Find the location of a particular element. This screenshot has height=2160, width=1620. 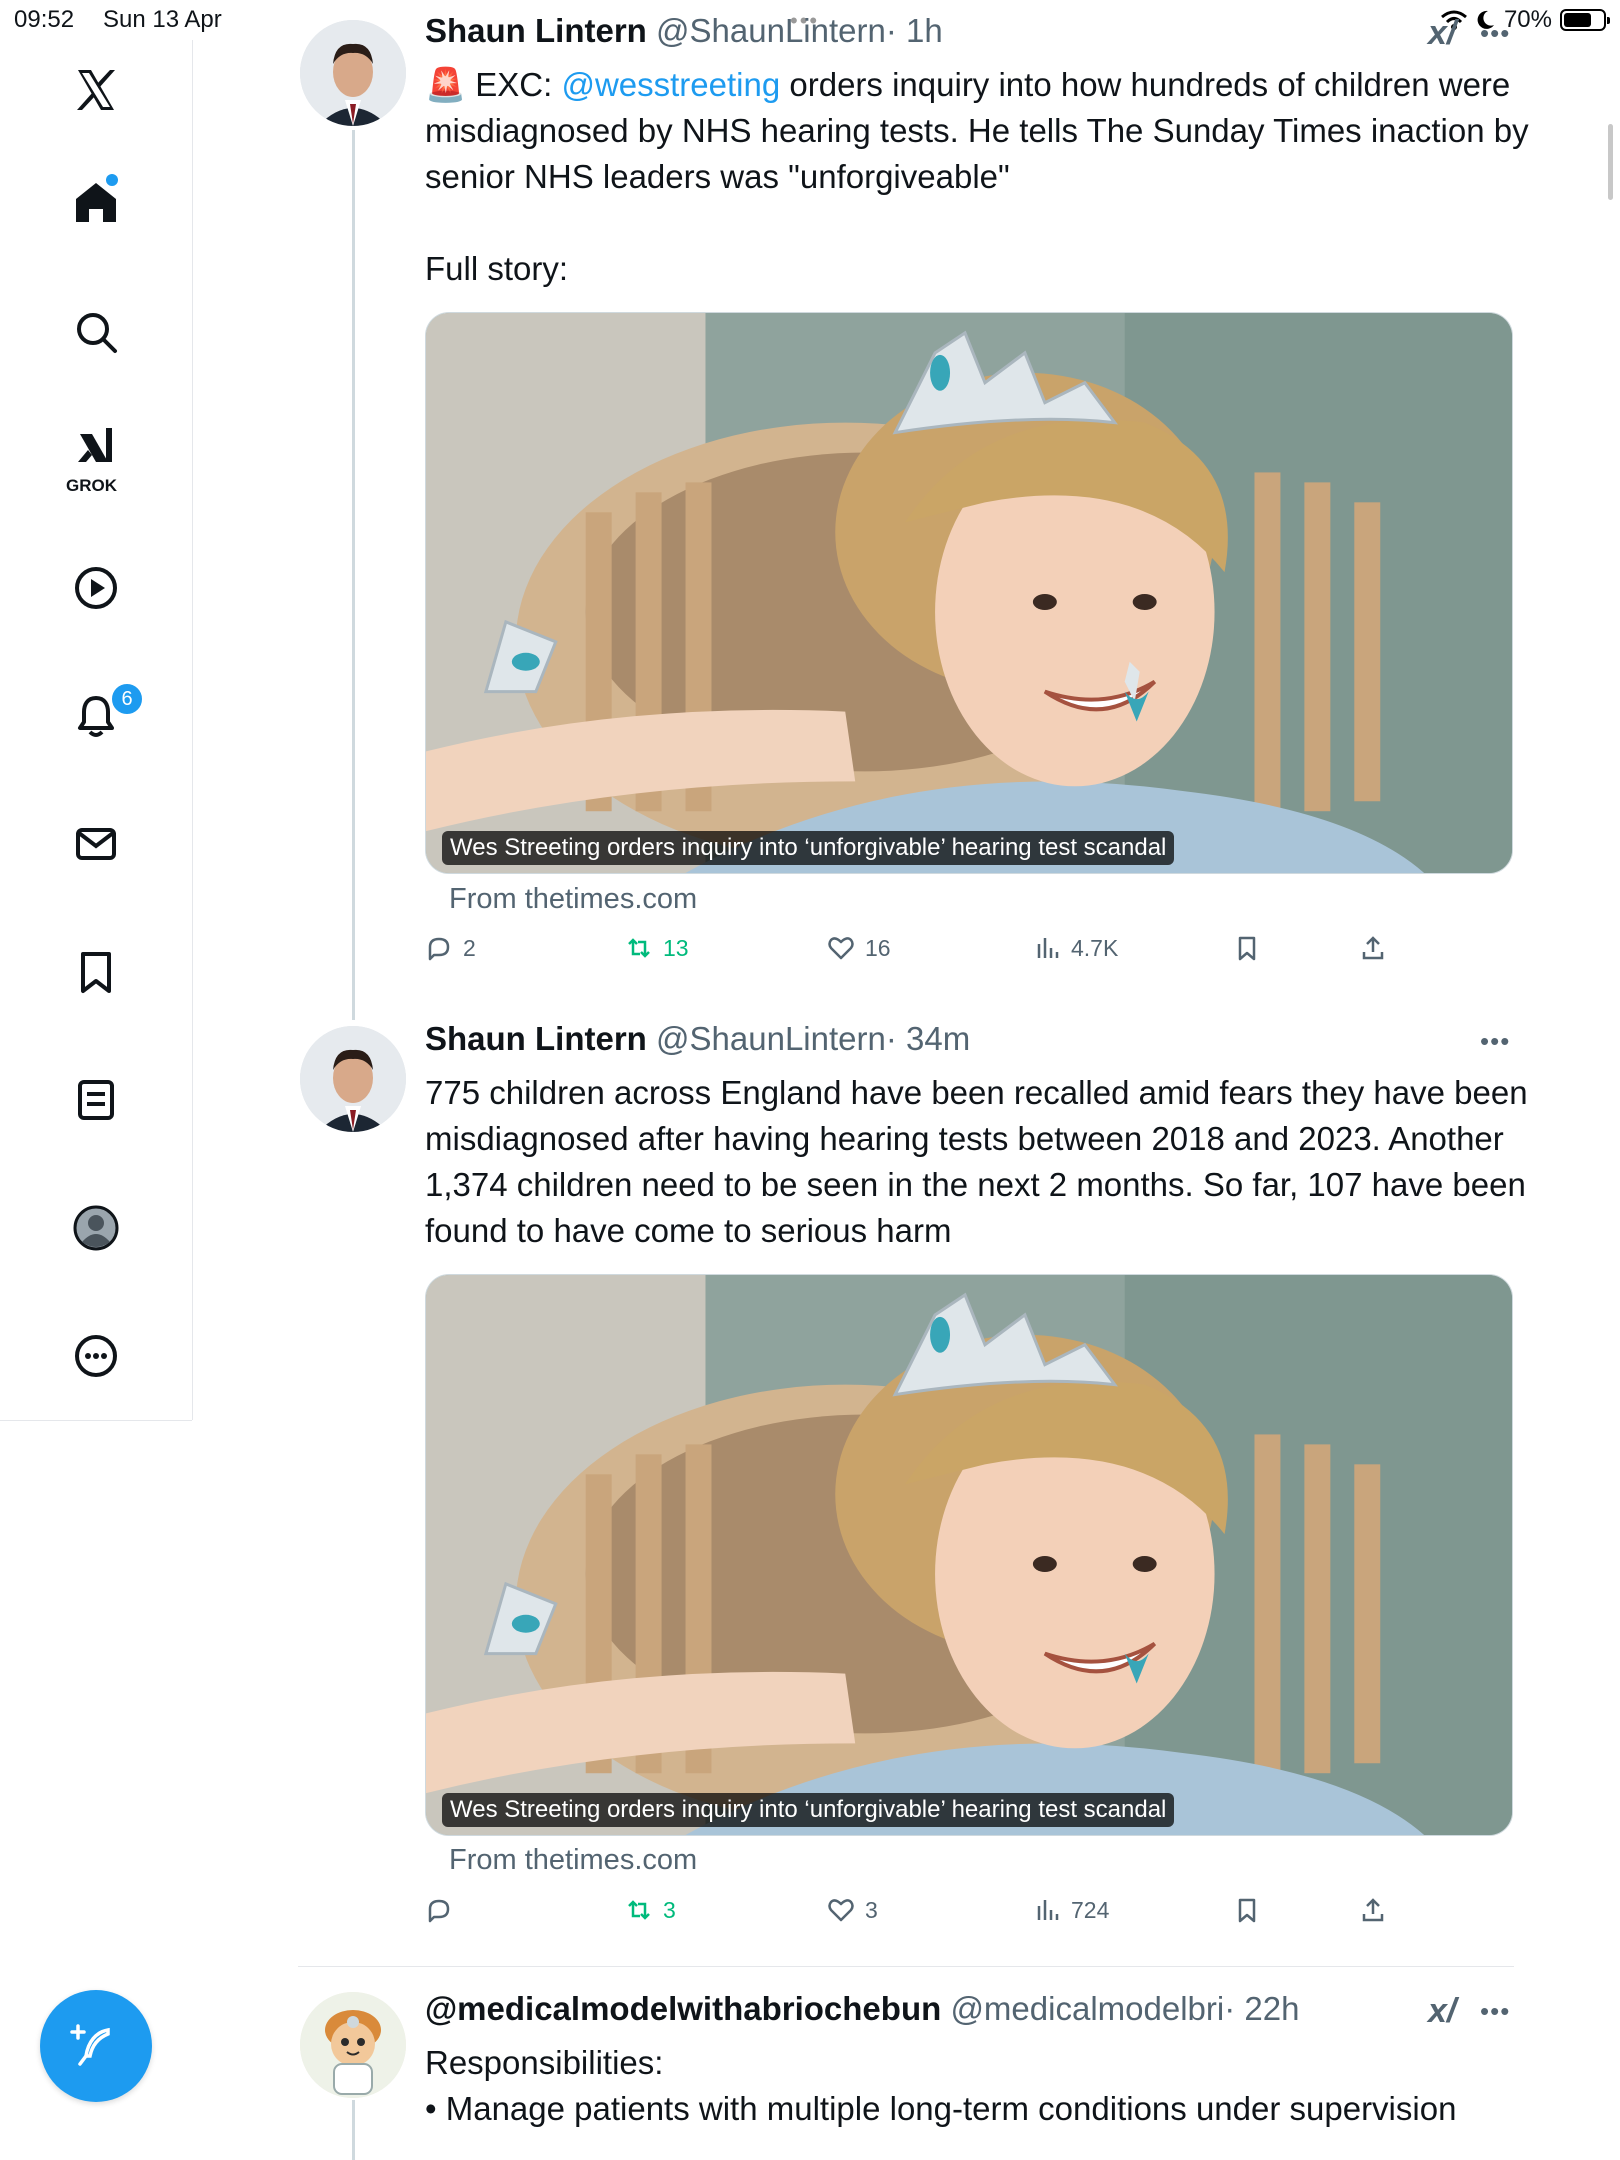

home-unread-dot is located at coordinates (112, 180).